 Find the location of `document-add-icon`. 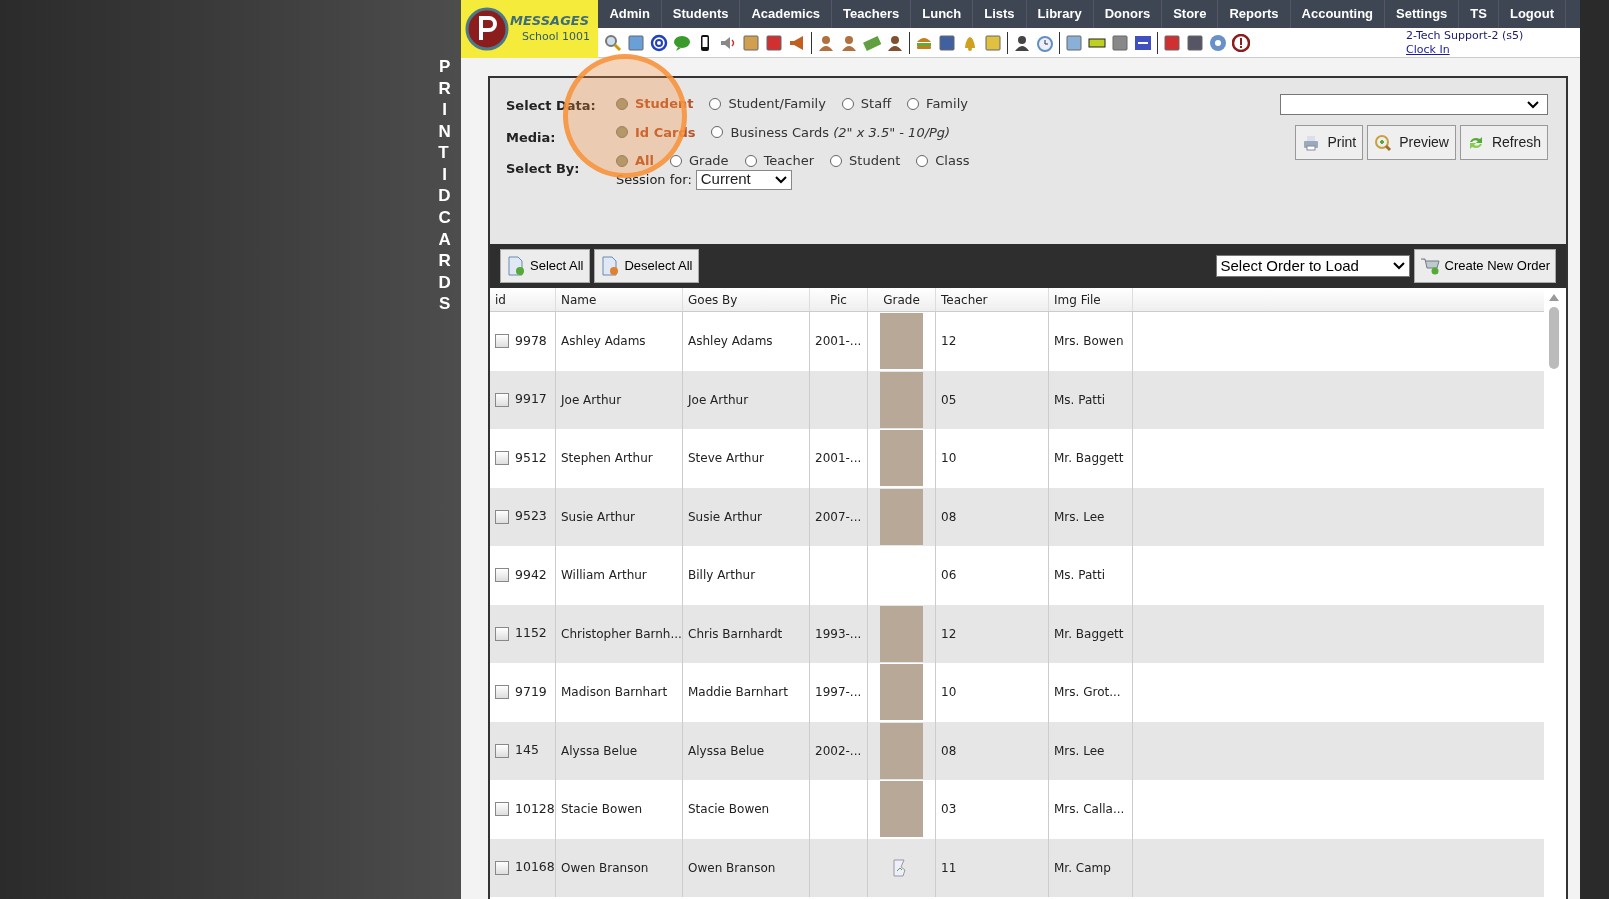

document-add-icon is located at coordinates (516, 266).